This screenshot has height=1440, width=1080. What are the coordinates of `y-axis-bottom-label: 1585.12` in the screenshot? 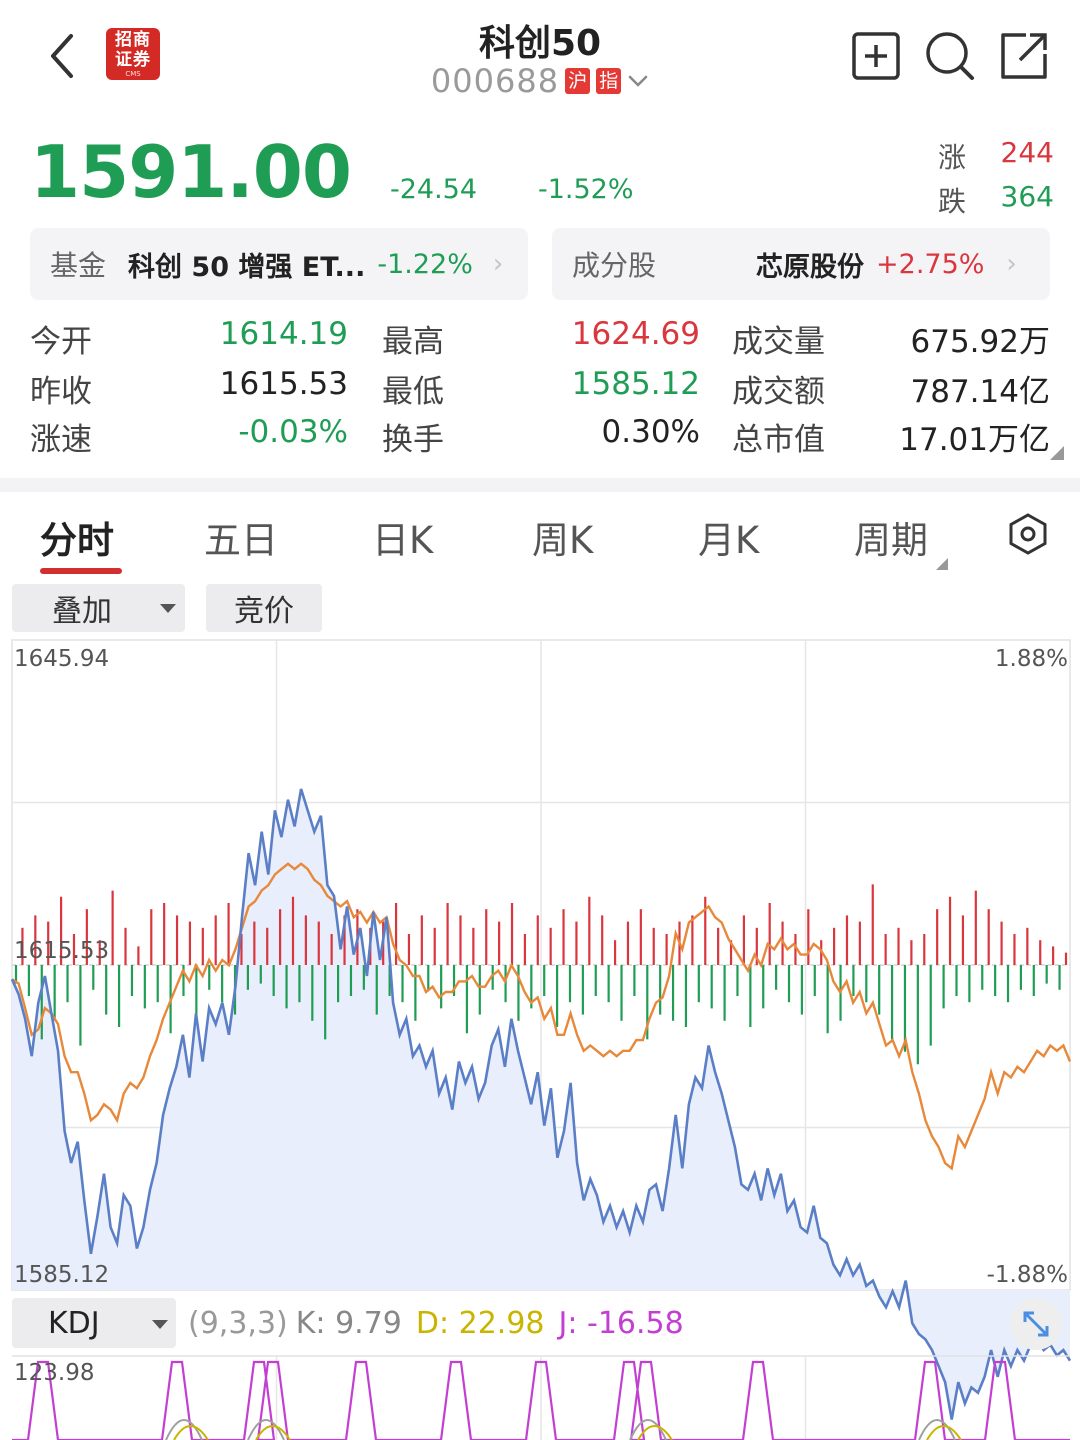 It's located at (61, 1275).